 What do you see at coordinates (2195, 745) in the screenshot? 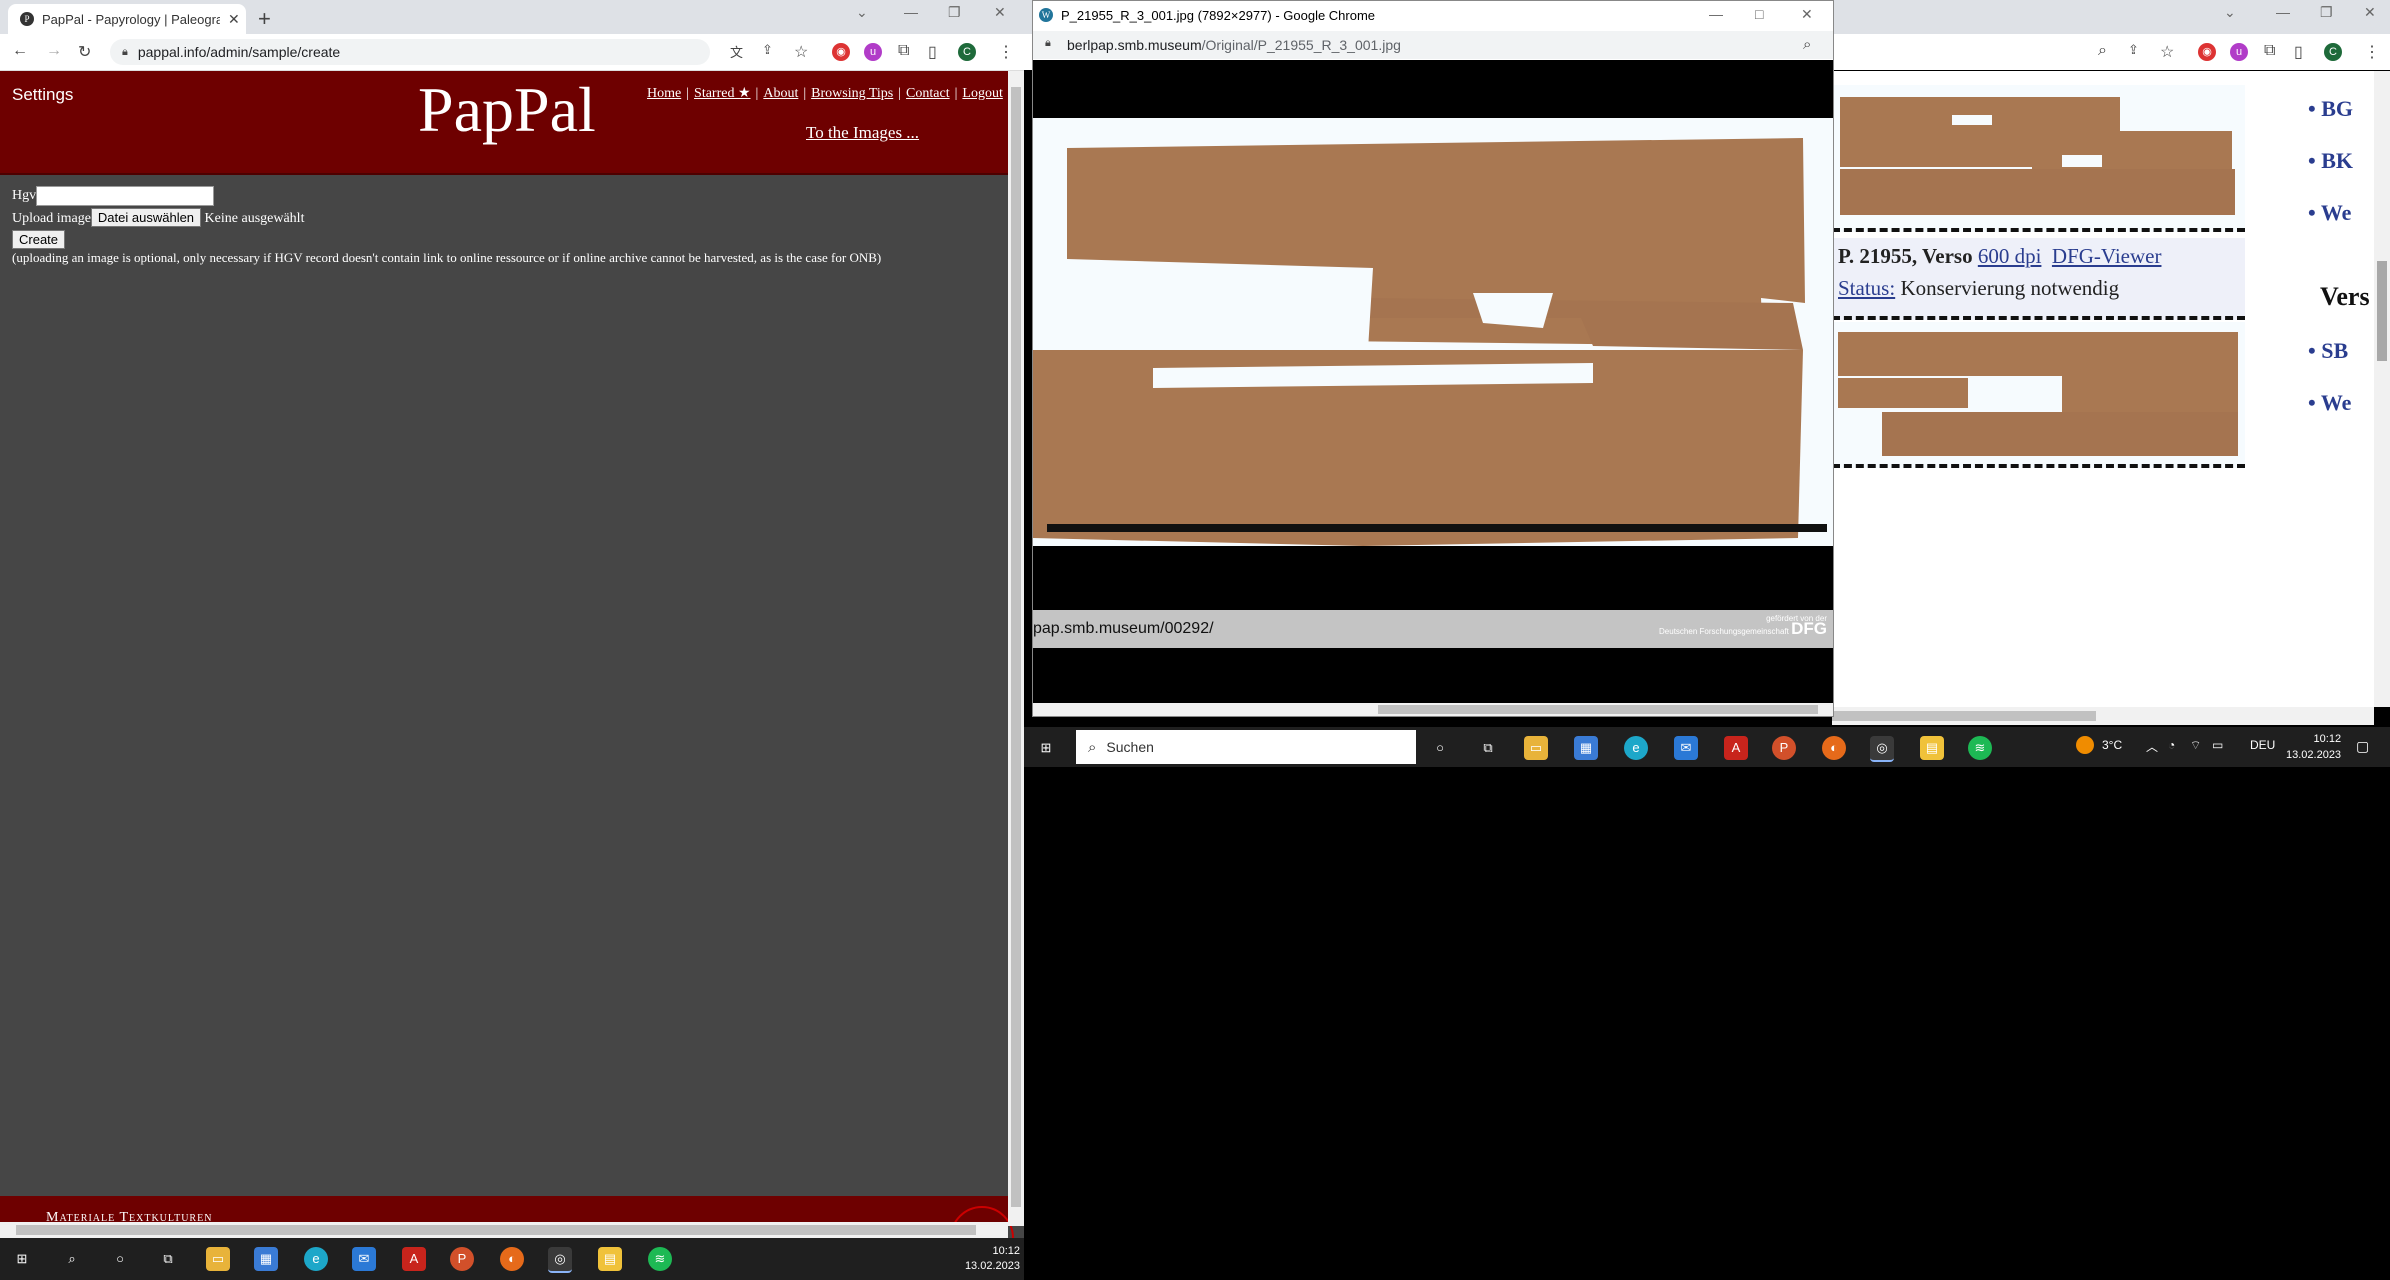
I see `wifi-icon: ⌔` at bounding box center [2195, 745].